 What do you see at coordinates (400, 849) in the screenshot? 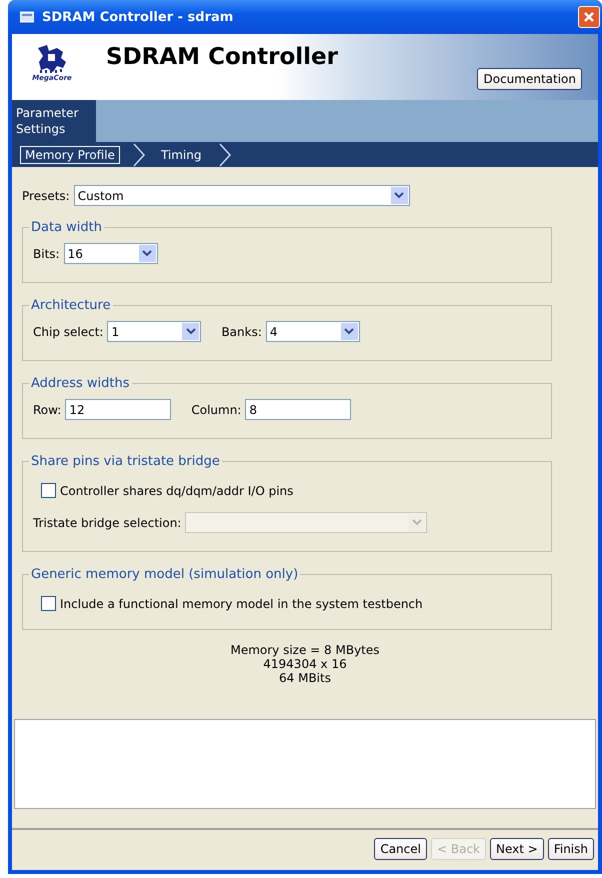
I see `wizard-button: Cancel` at bounding box center [400, 849].